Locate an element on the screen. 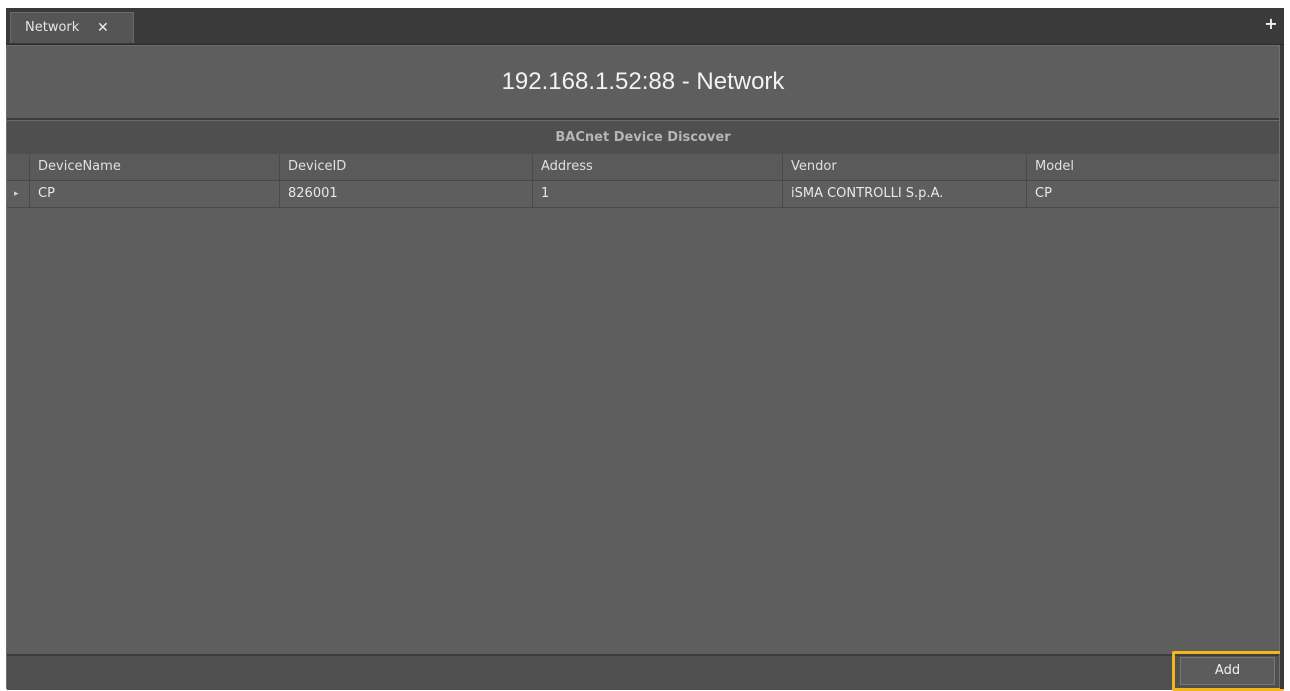 The image size is (1290, 691). row-indicator-icon: ▸ is located at coordinates (16, 194).